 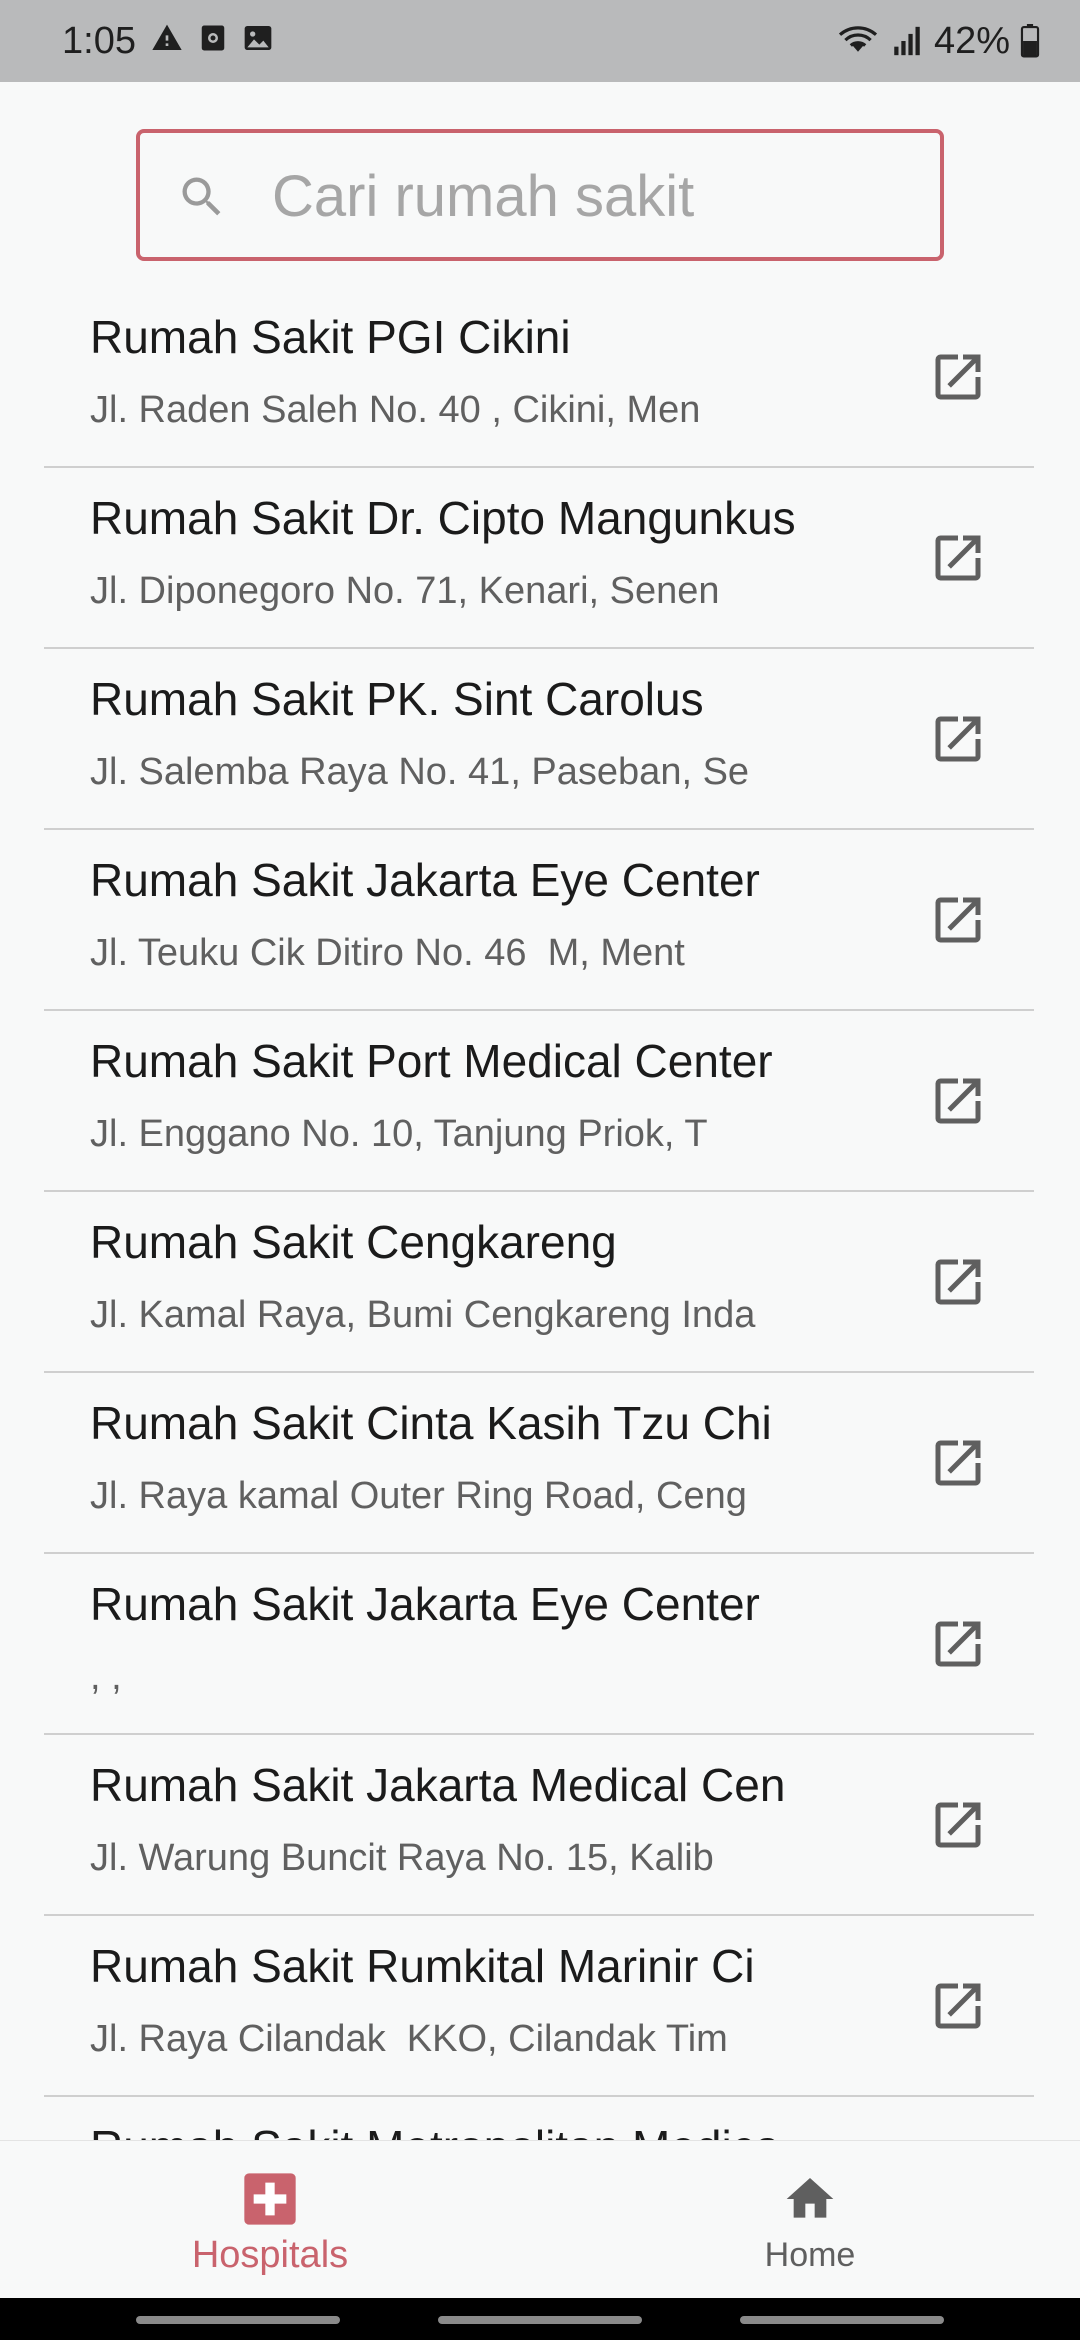 I want to click on gesture-handle-center, so click(x=540, y=2320).